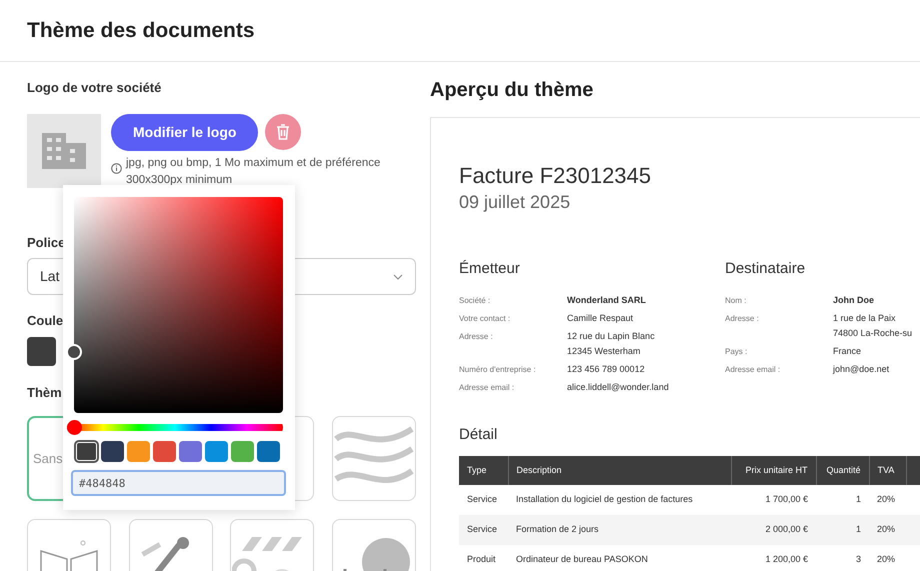 The image size is (920, 571). What do you see at coordinates (44, 393) in the screenshot?
I see `section-label: Thèm` at bounding box center [44, 393].